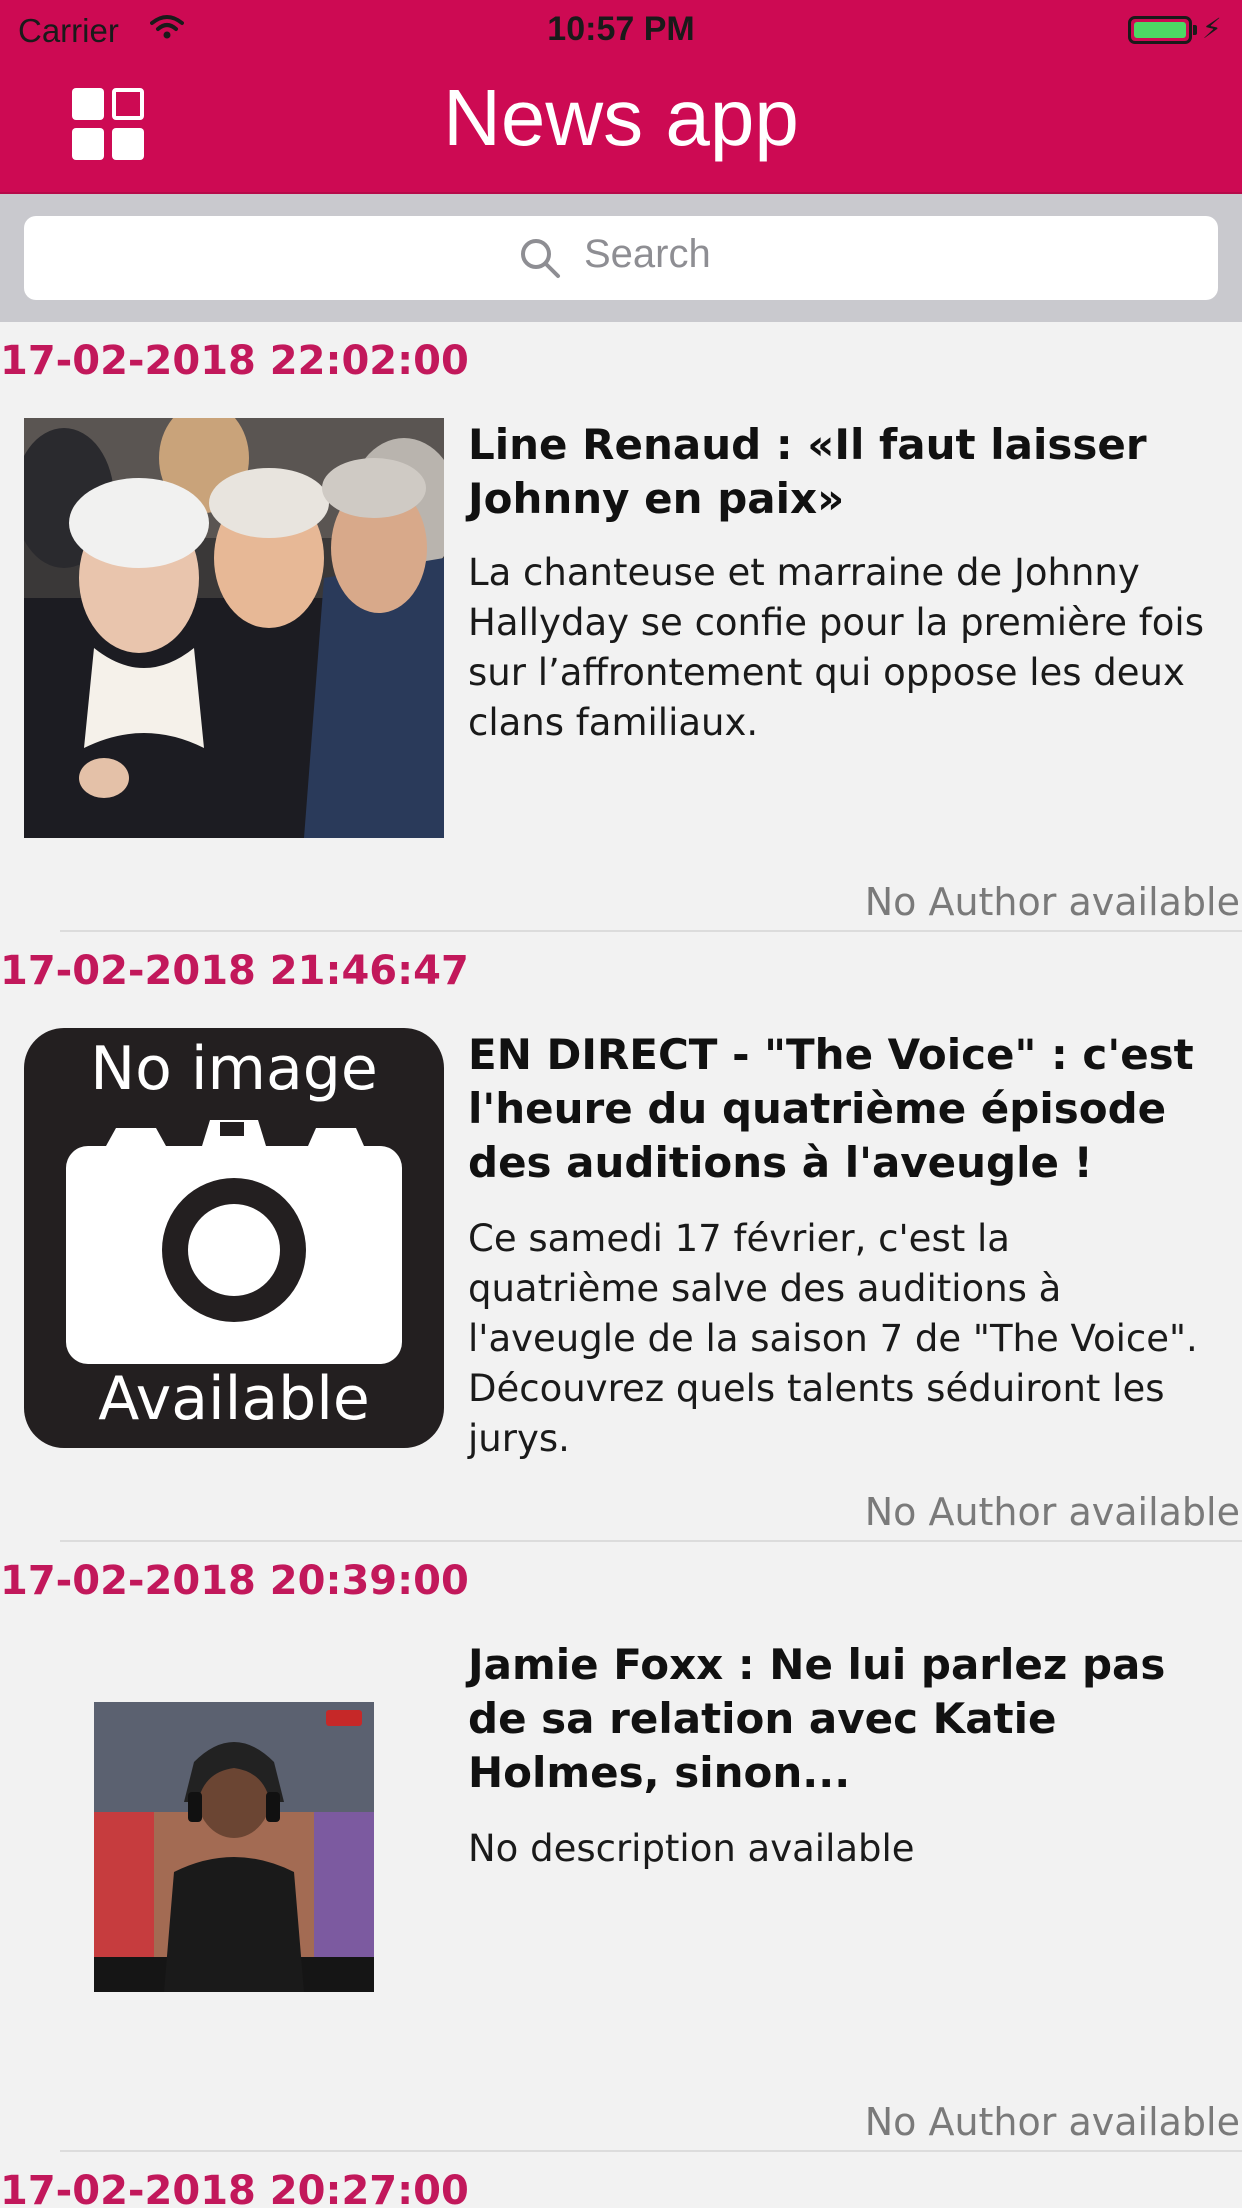 The height and width of the screenshot is (2208, 1242). What do you see at coordinates (234, 1069) in the screenshot?
I see `placeholder-top-text: No image` at bounding box center [234, 1069].